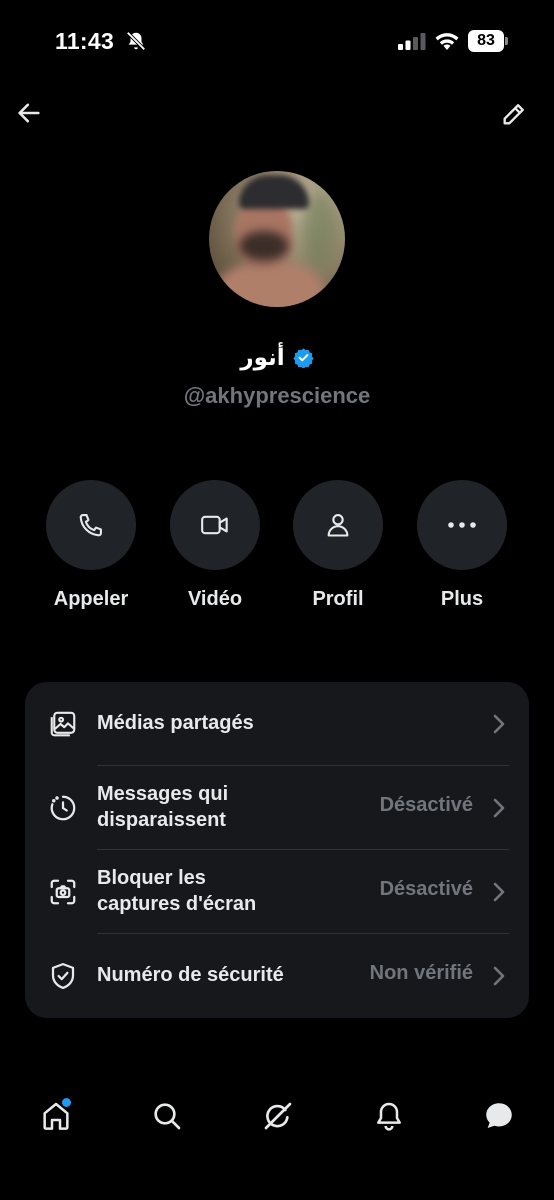  I want to click on nav-grok, so click(278, 1116).